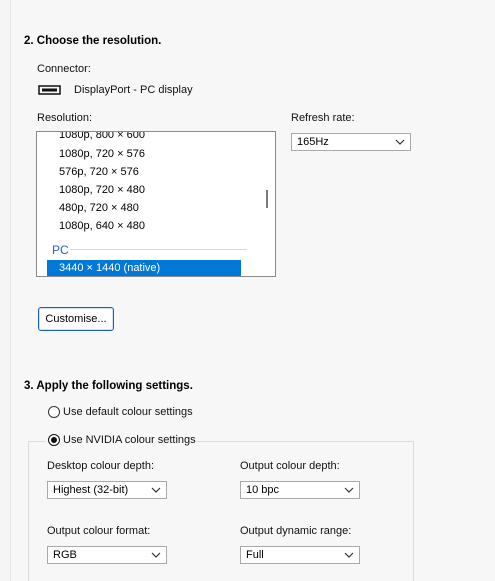  Describe the element at coordinates (255, 555) in the screenshot. I see `output-range-value: Full` at that location.